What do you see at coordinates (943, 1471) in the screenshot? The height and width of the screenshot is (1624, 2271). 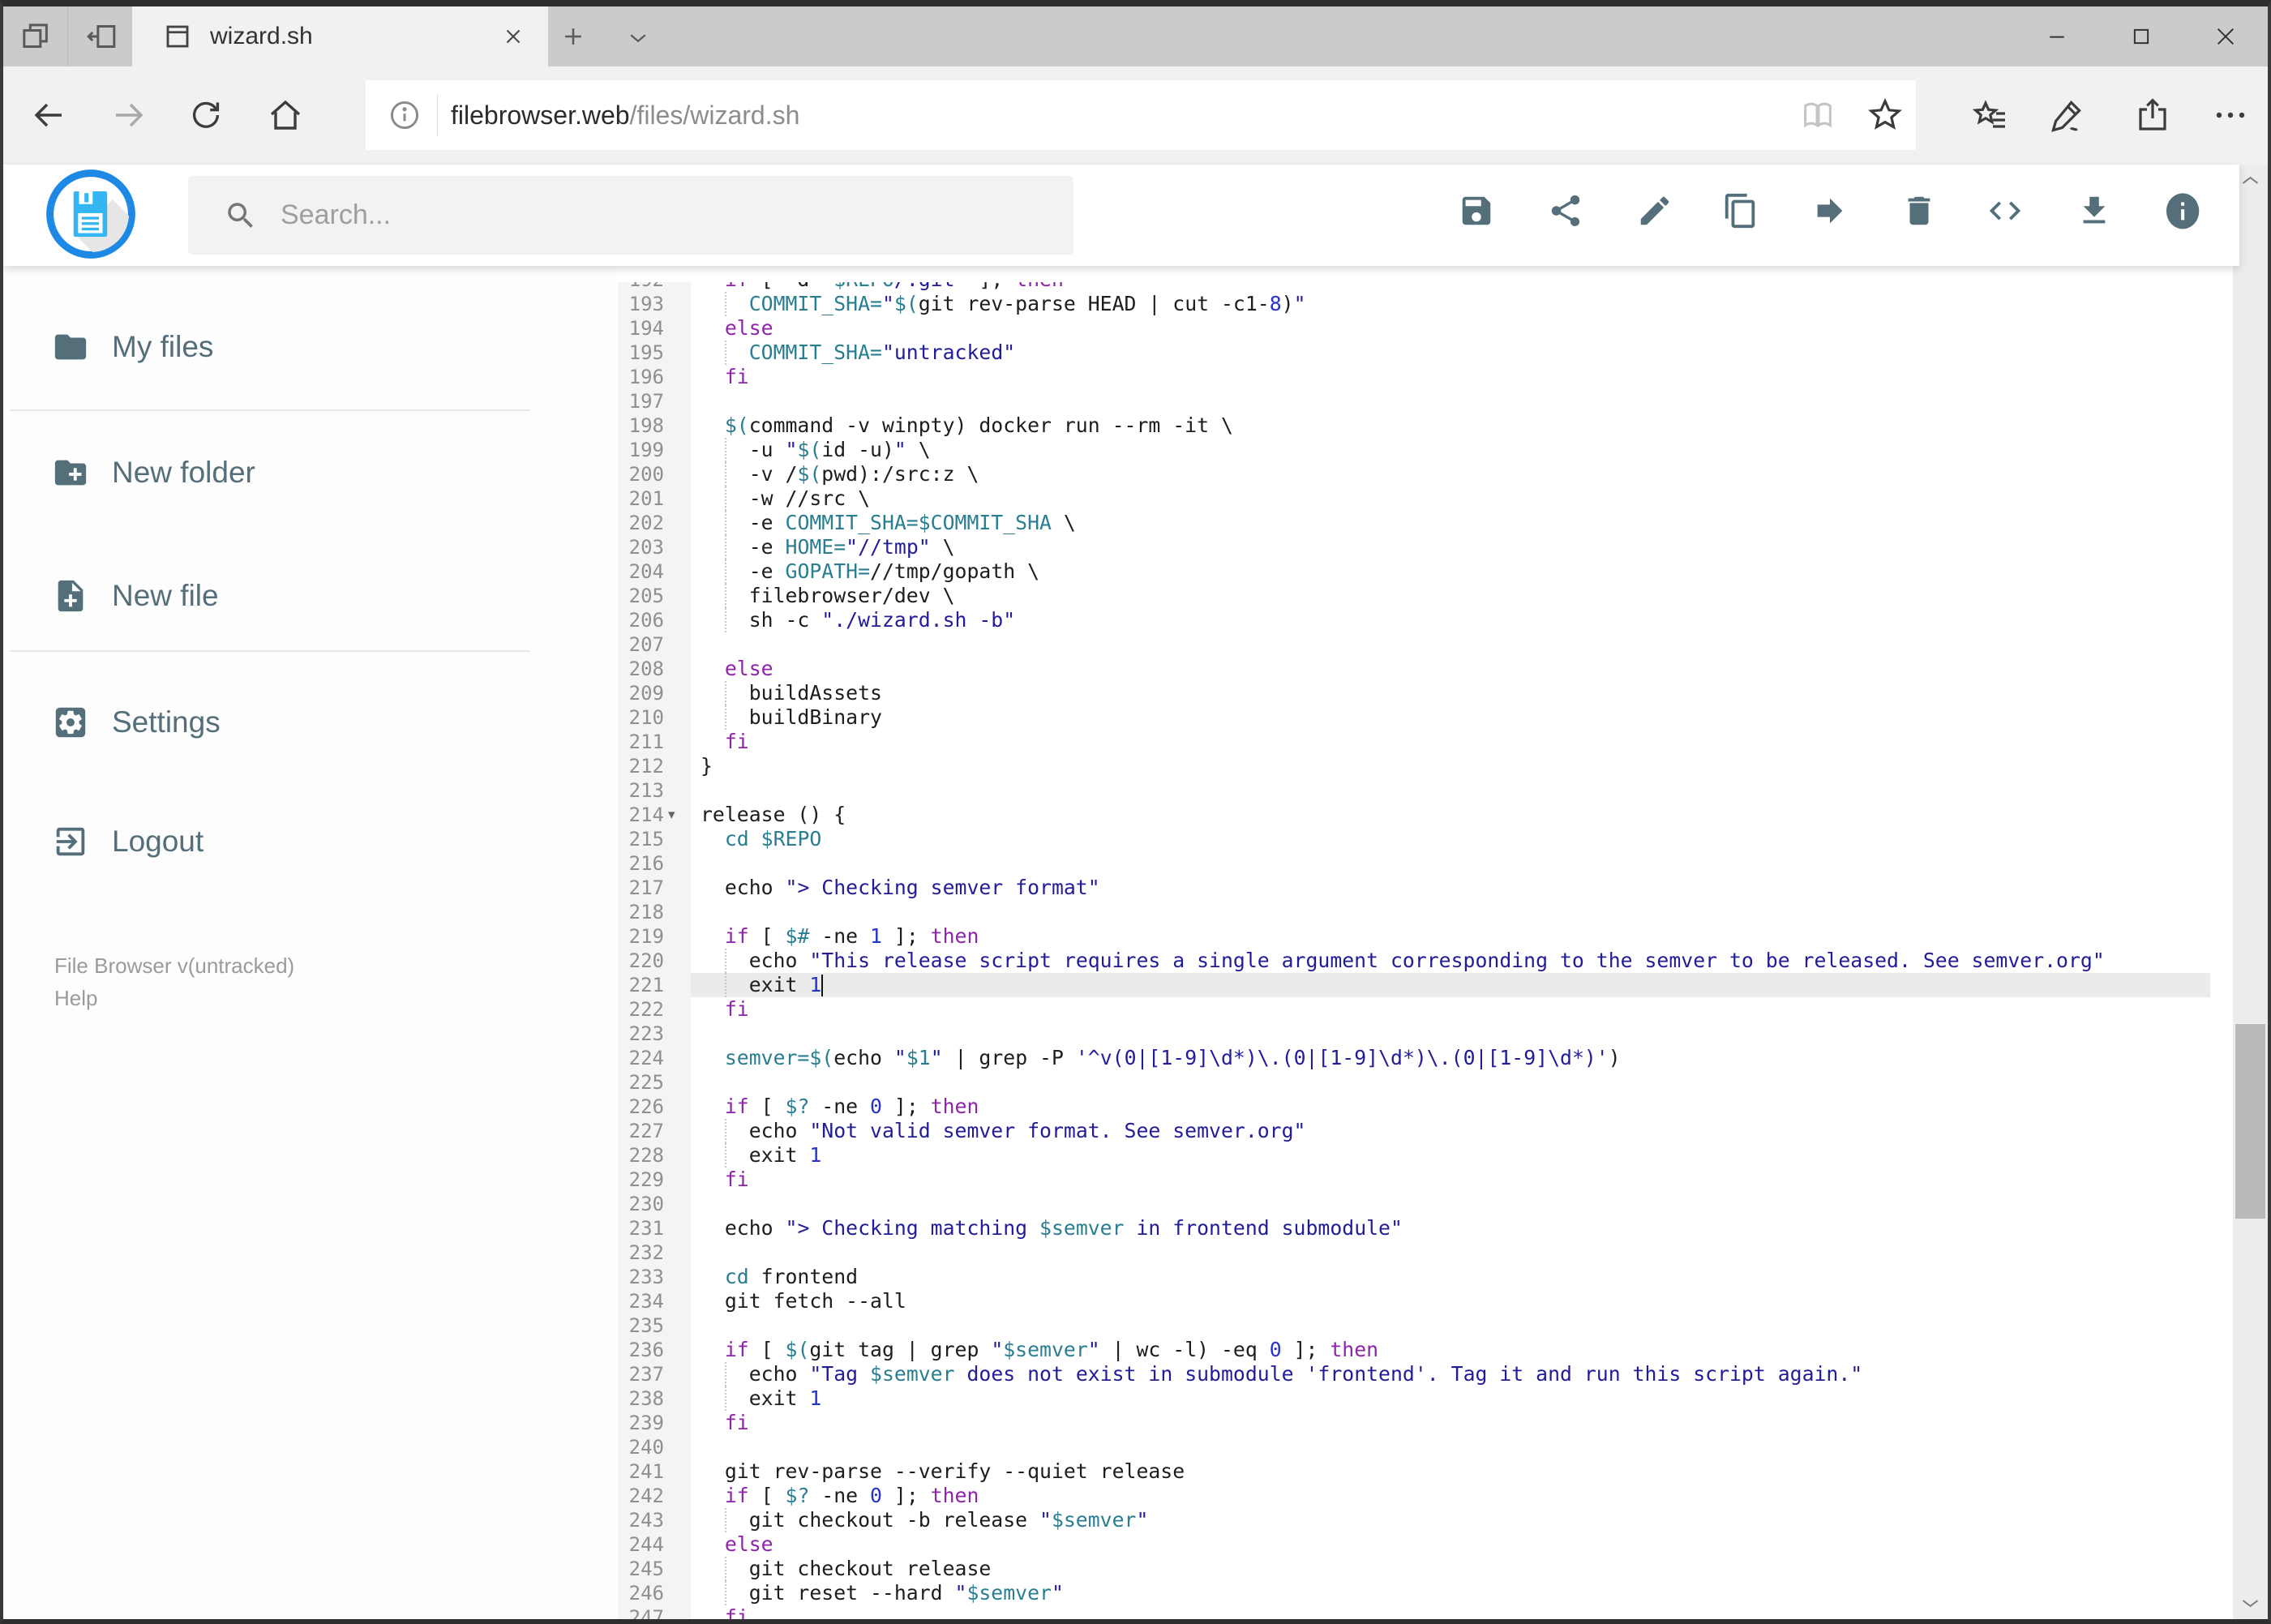 I see `code-line: git rev-parse --verify --quiet release` at bounding box center [943, 1471].